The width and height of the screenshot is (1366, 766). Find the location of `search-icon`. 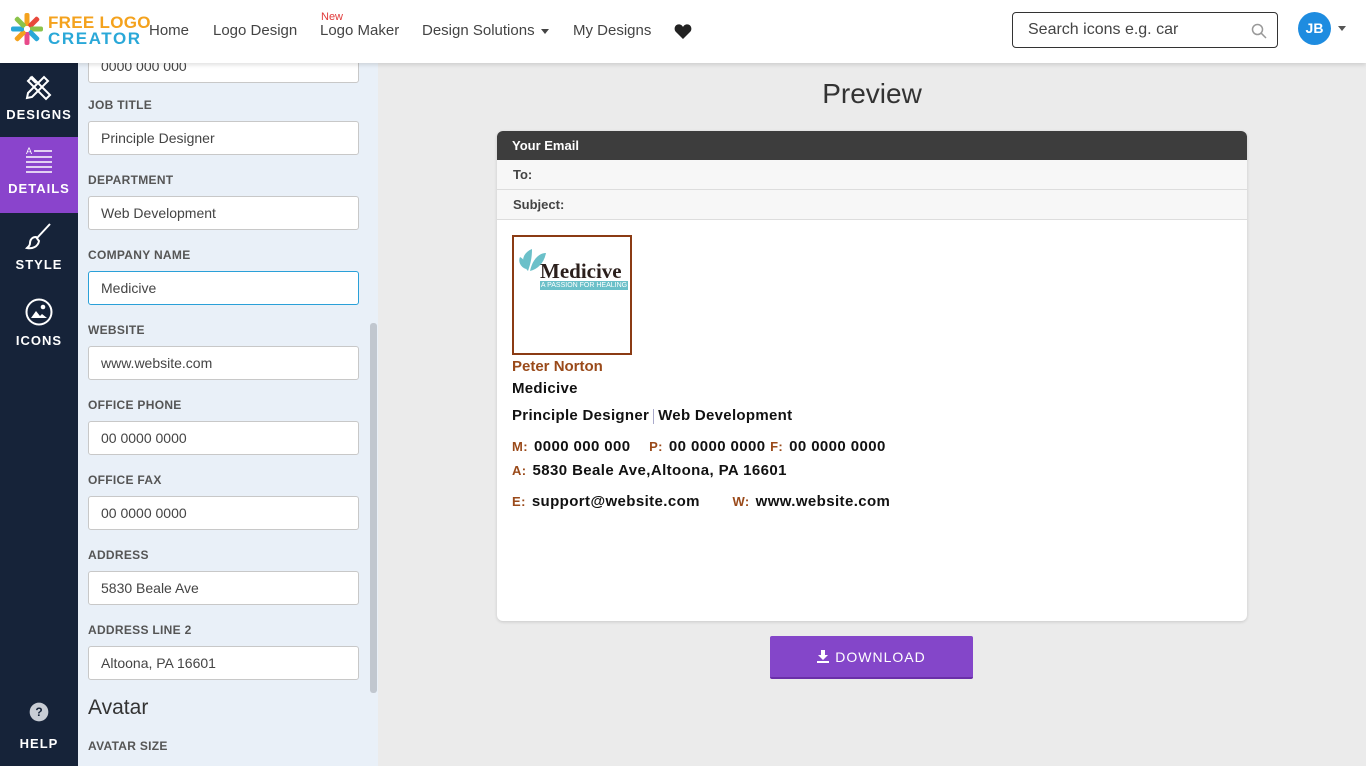

search-icon is located at coordinates (1259, 31).